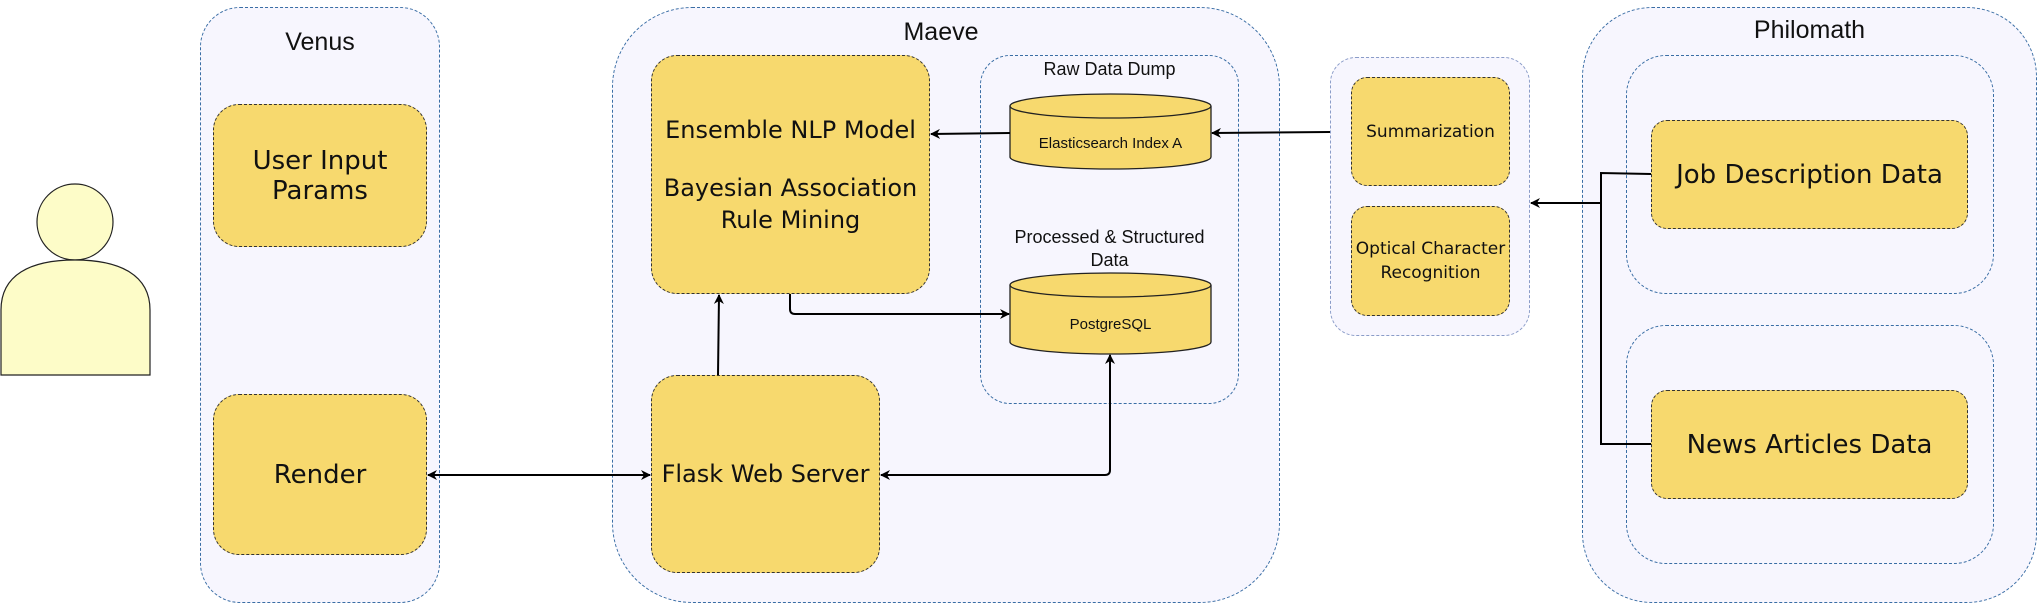  What do you see at coordinates (1110, 131) in the screenshot?
I see `elasticsearch-cylinder` at bounding box center [1110, 131].